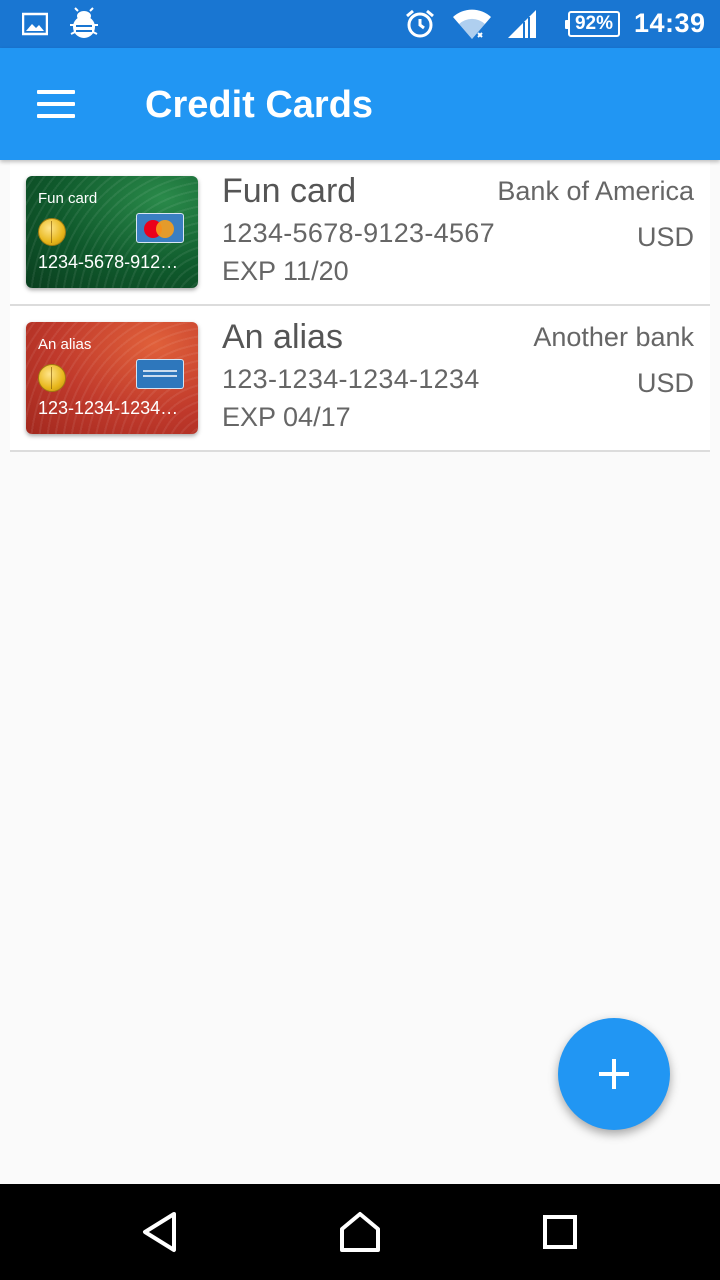 The image size is (720, 1280). I want to click on card-alias: An alias, so click(282, 337).